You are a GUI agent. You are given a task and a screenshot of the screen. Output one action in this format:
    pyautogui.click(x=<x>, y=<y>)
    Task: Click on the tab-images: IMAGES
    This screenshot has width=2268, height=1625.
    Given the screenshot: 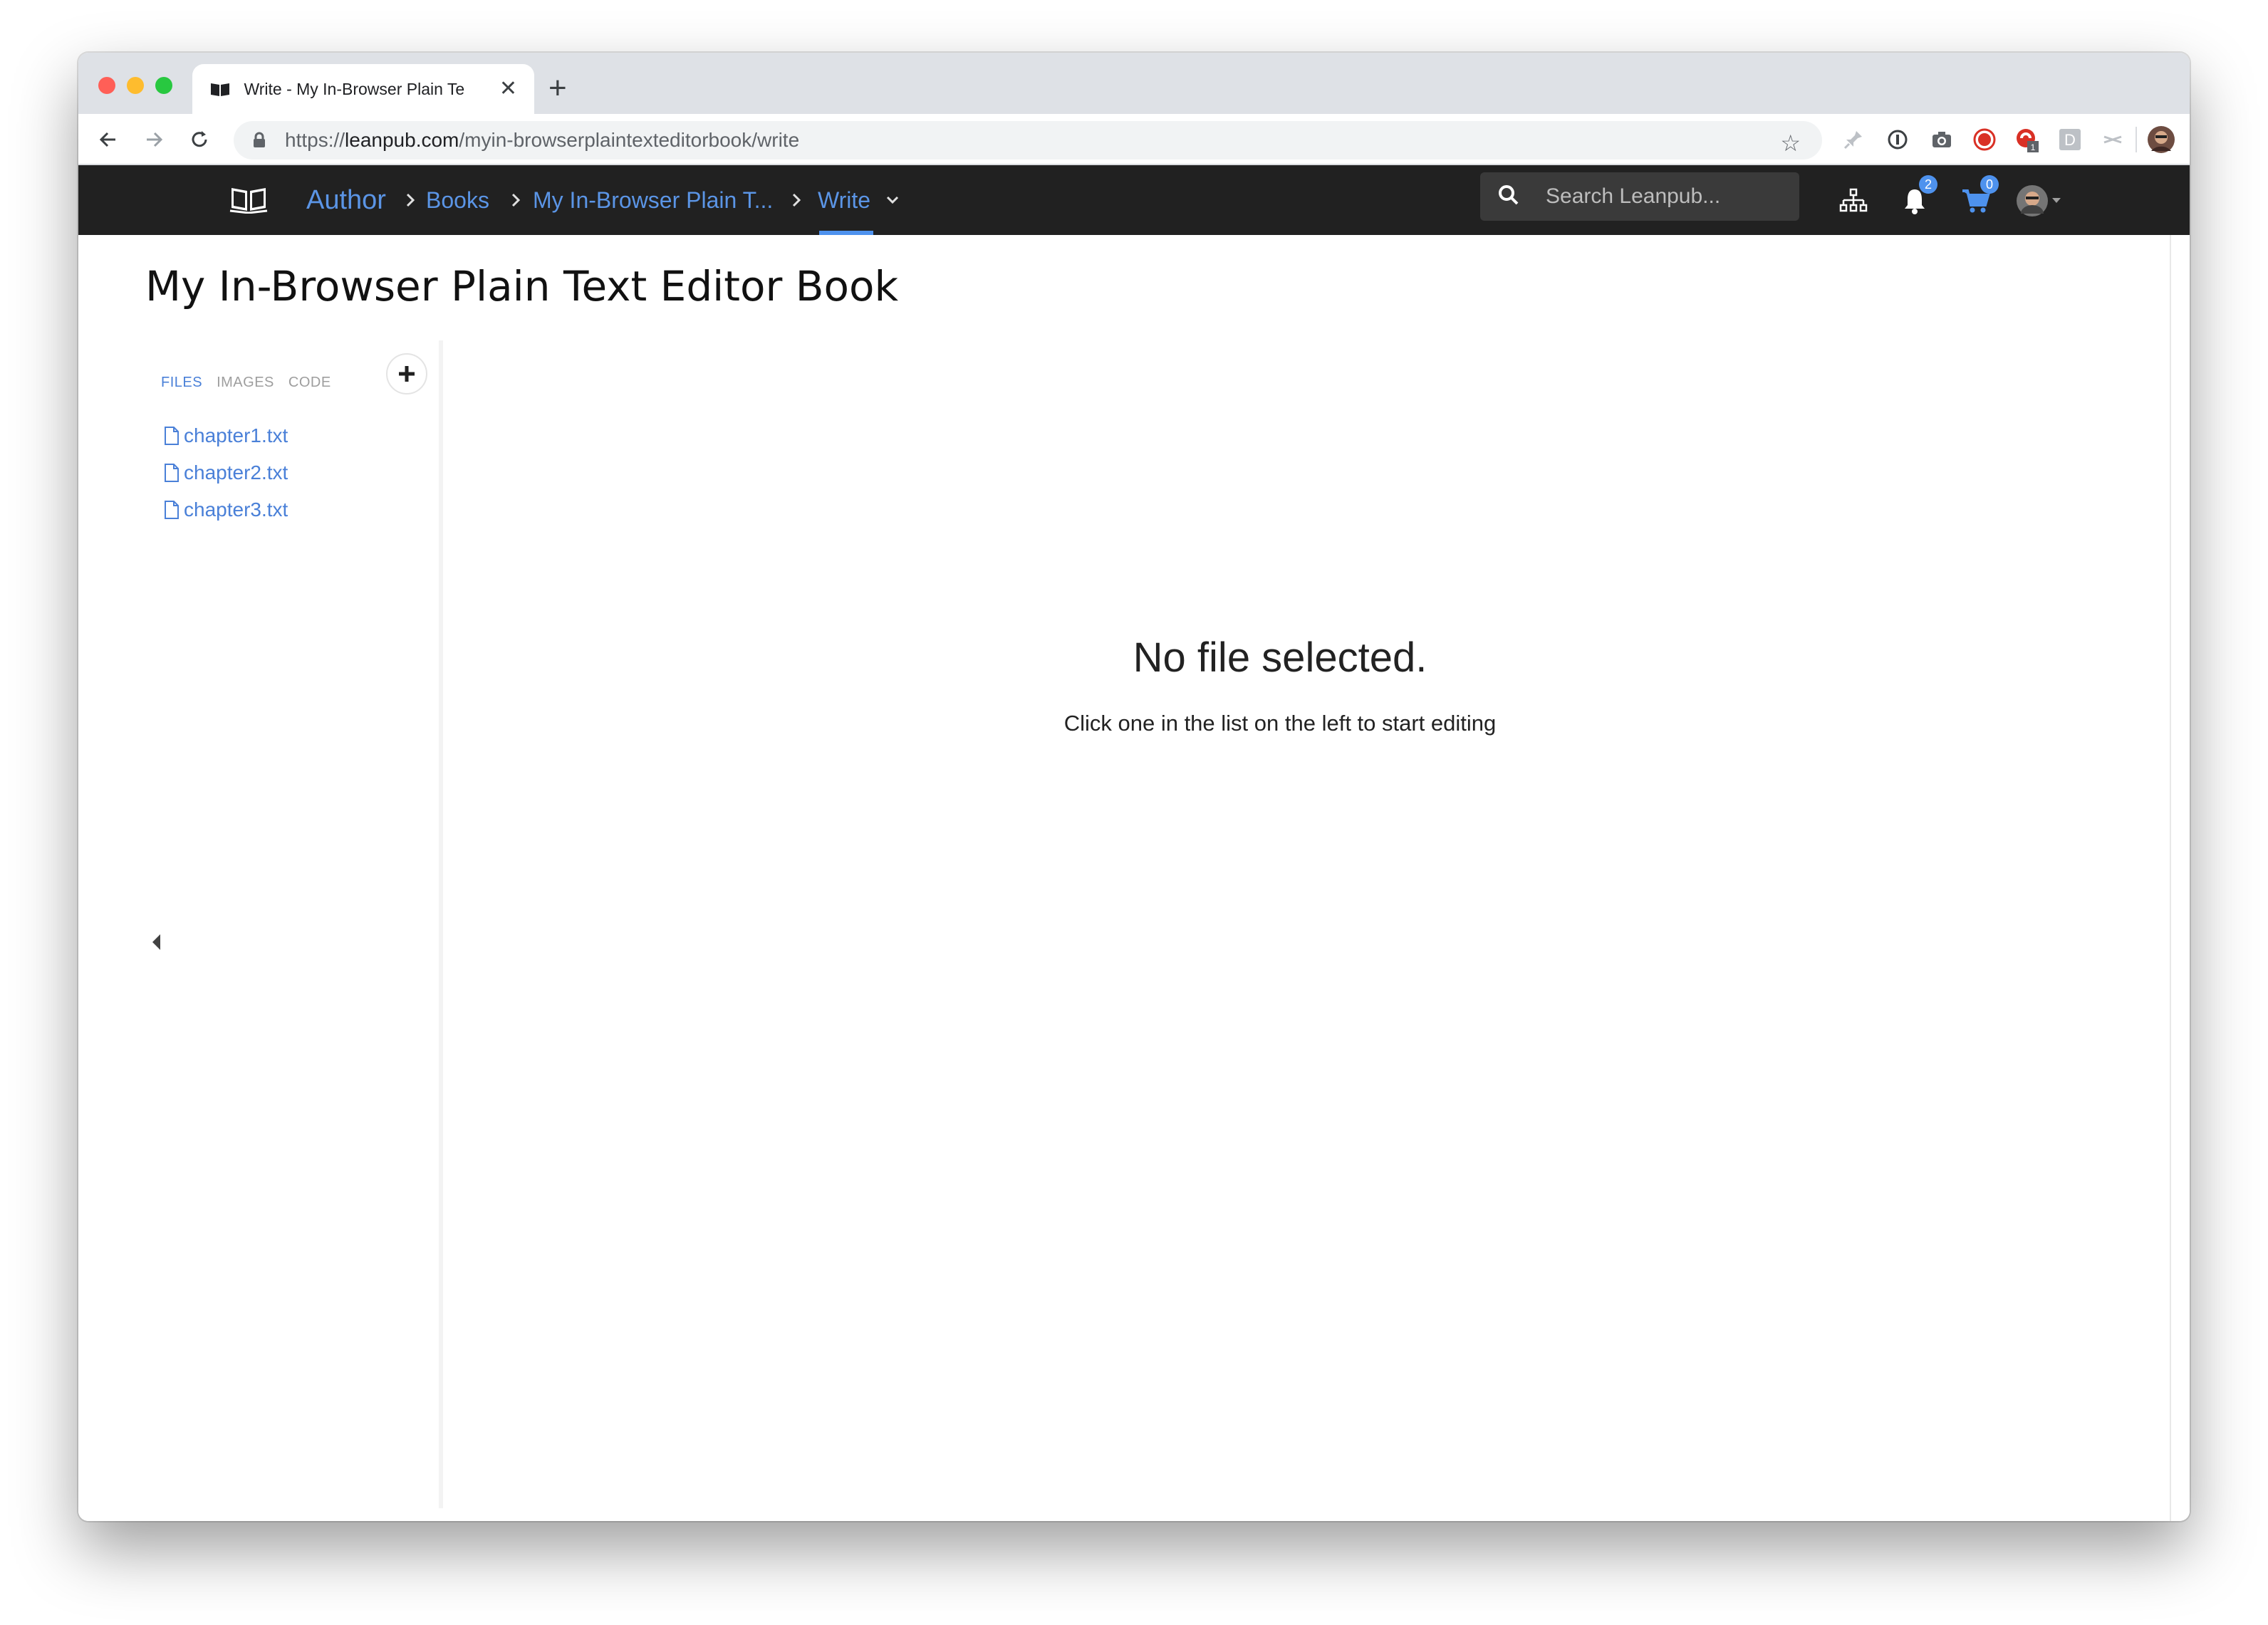 What is the action you would take?
    pyautogui.click(x=245, y=383)
    